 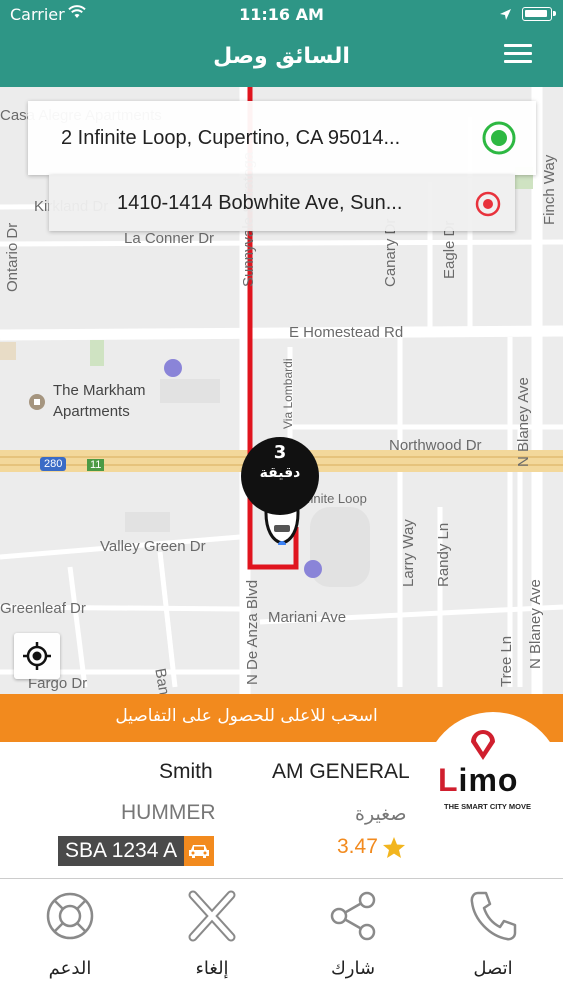 I want to click on car-icon, so click(x=199, y=851).